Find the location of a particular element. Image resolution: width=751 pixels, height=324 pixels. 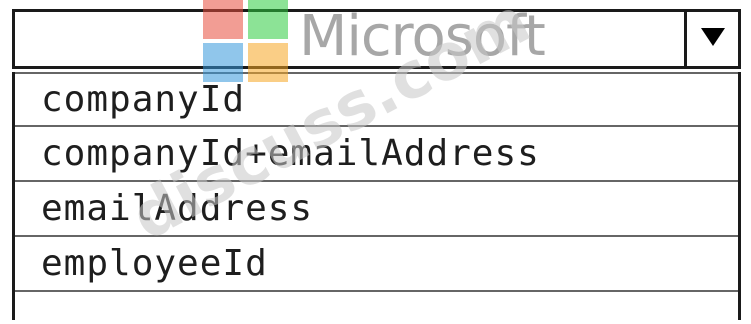

dropdown-toggle-button is located at coordinates (711, 39).